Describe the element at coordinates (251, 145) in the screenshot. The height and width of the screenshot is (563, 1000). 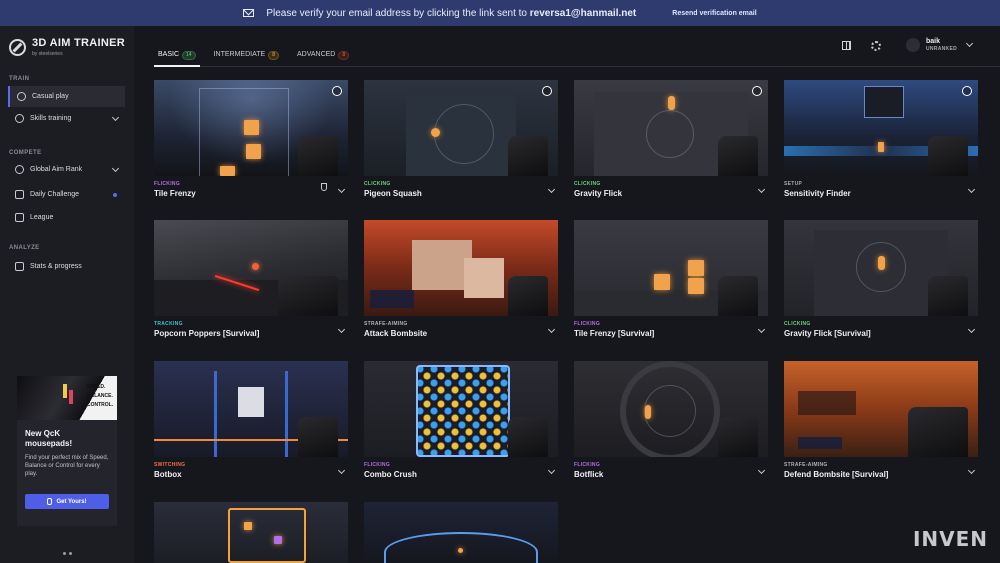
I see `scenario-card: FLICKING Tile Frenzy` at that location.